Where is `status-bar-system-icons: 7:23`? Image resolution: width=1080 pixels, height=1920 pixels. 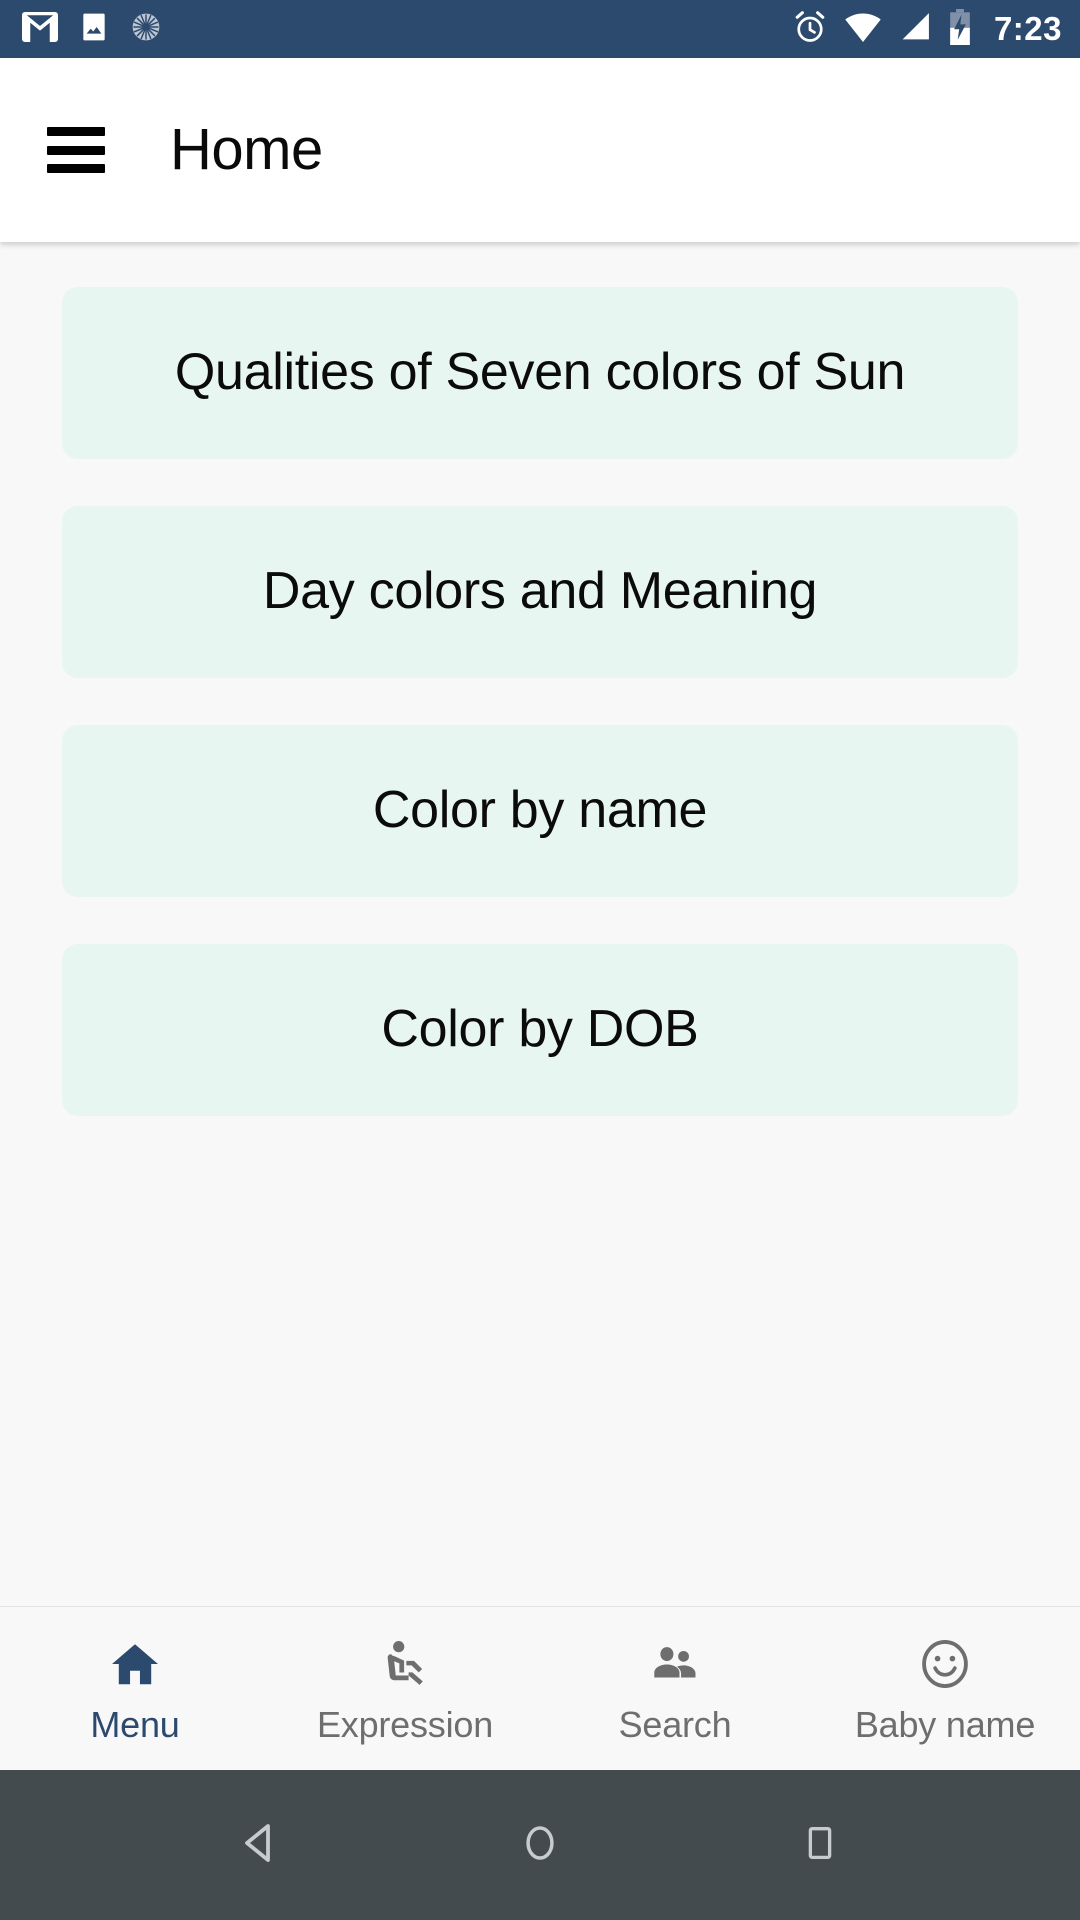 status-bar-system-icons: 7:23 is located at coordinates (927, 29).